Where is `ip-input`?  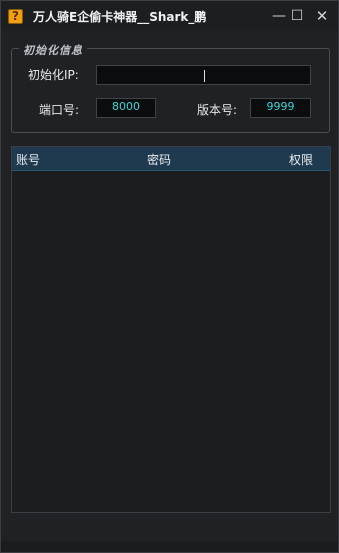
ip-input is located at coordinates (203, 75).